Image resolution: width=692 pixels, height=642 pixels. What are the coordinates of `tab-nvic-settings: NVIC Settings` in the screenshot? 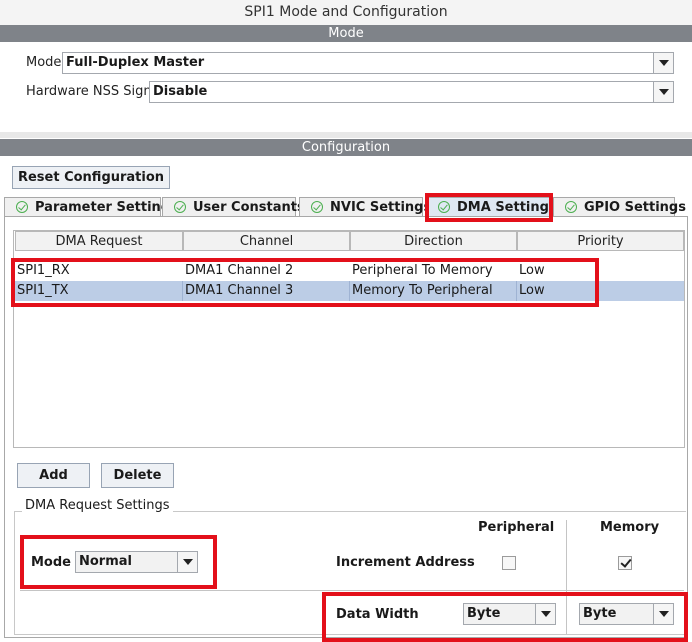 It's located at (365, 207).